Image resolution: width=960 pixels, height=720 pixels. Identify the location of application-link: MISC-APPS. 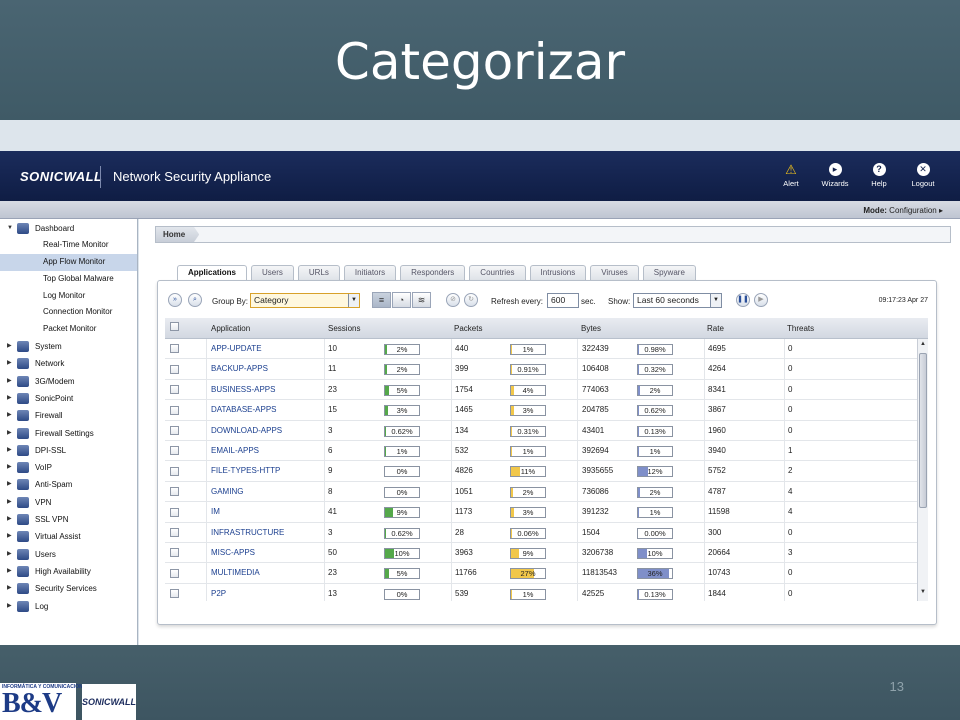
(233, 553).